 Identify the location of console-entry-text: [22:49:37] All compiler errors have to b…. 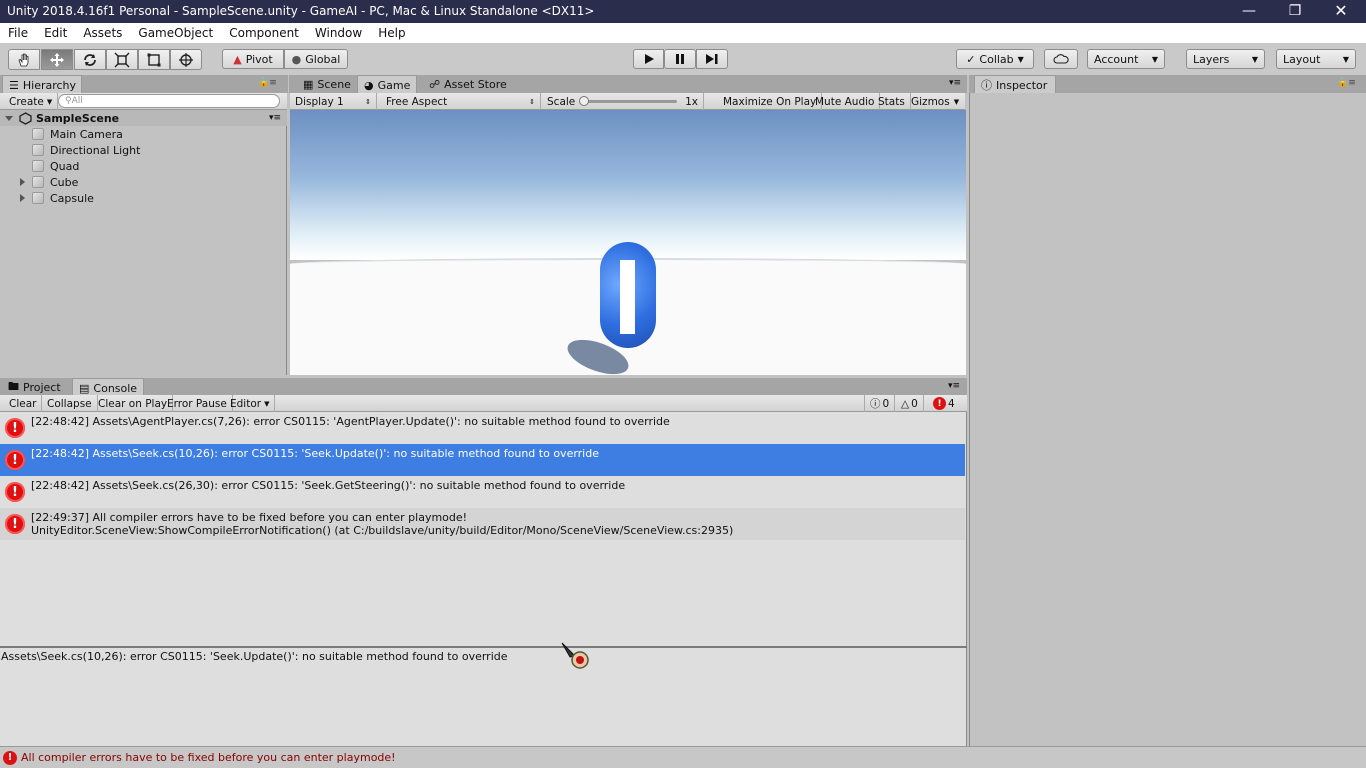
(382, 524).